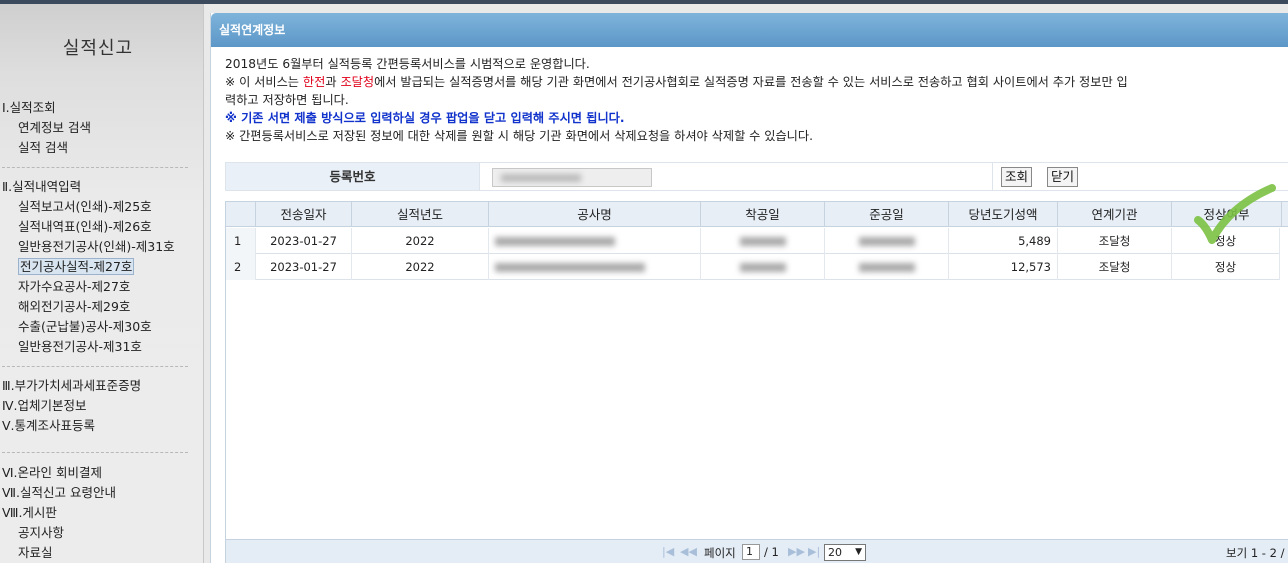 This screenshot has width=1288, height=563. I want to click on search-button: 조회, so click(1017, 177).